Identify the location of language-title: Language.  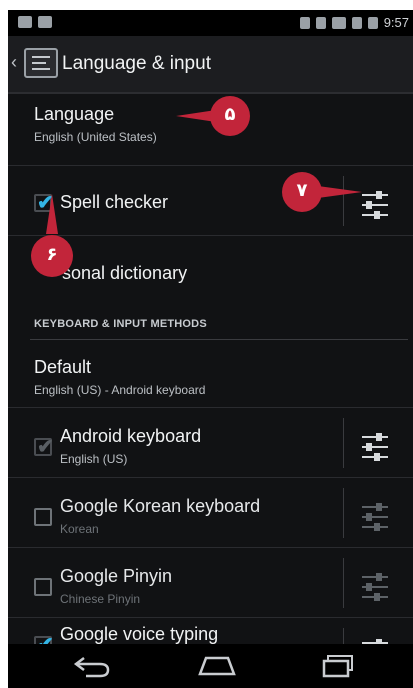
(74, 114).